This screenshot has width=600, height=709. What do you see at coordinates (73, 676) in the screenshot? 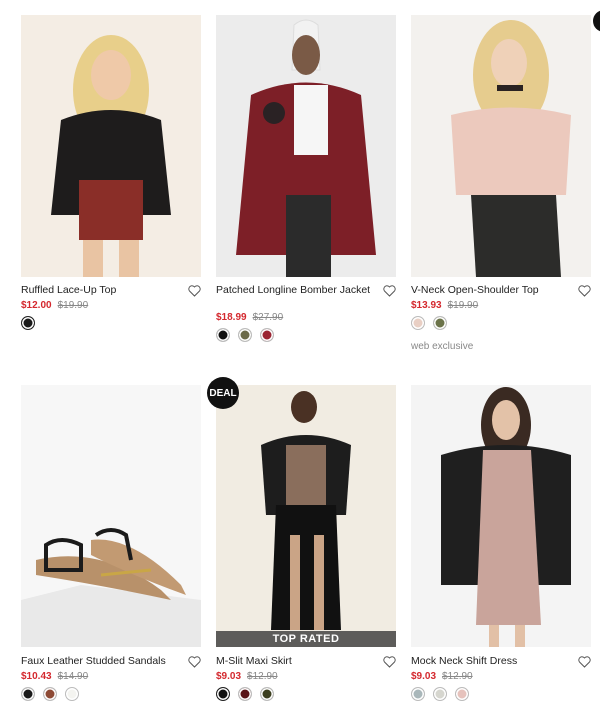
I see `original-price: $14.90` at bounding box center [73, 676].